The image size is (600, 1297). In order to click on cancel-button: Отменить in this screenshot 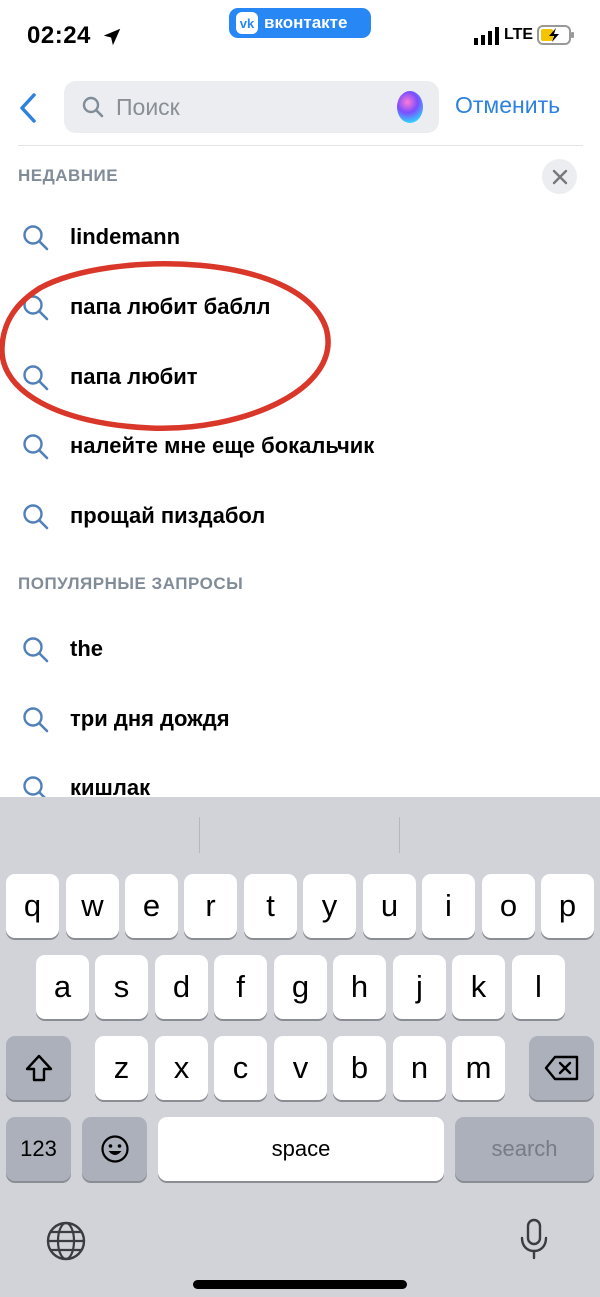, I will do `click(507, 105)`.